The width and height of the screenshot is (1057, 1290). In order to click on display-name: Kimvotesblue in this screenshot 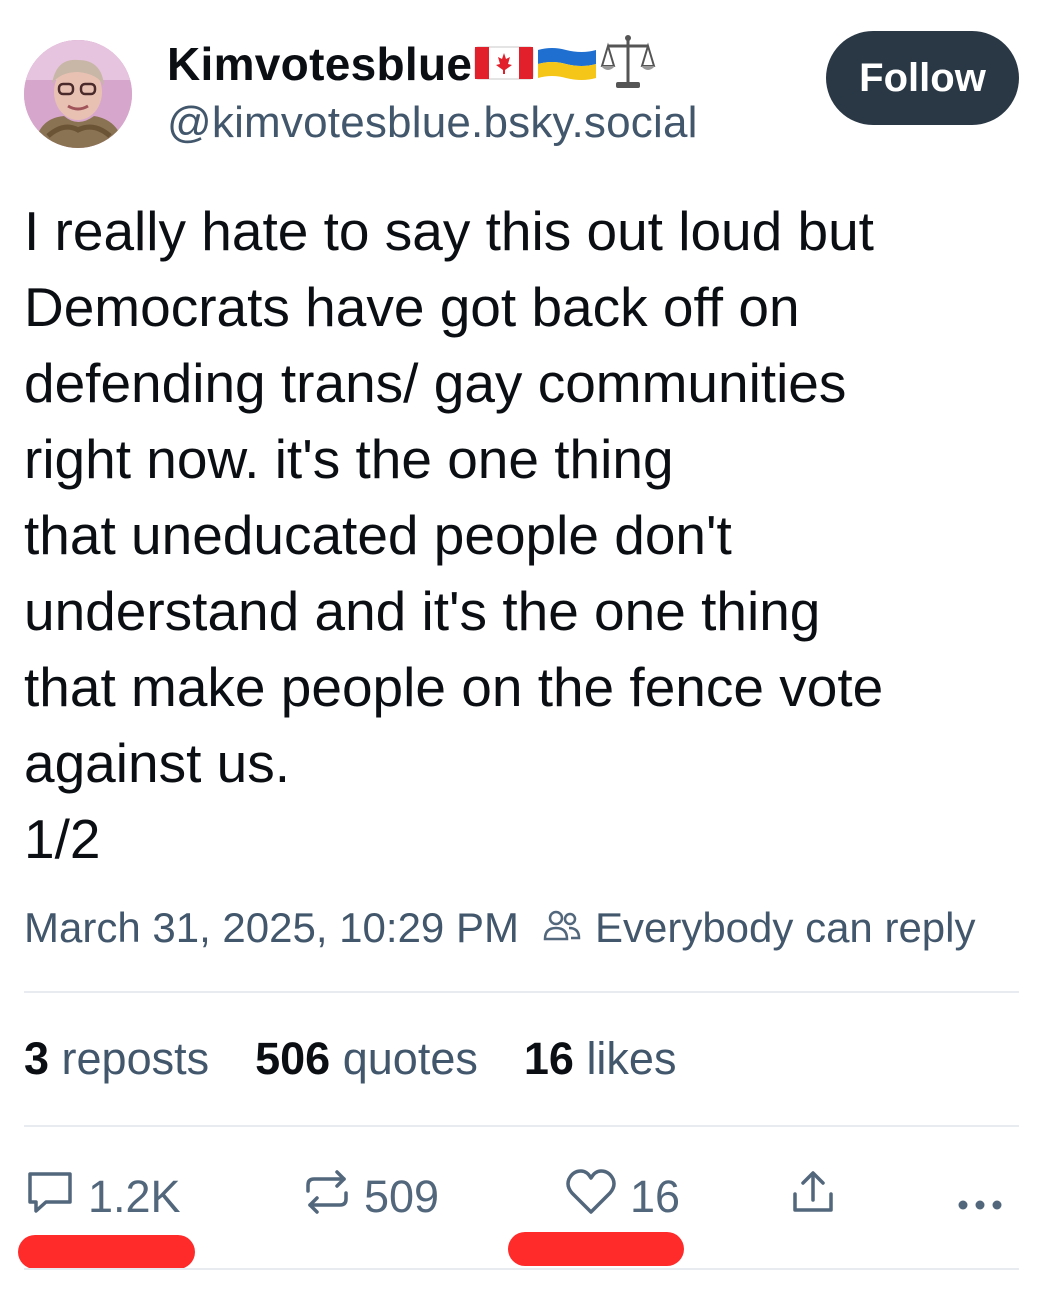, I will do `click(319, 64)`.